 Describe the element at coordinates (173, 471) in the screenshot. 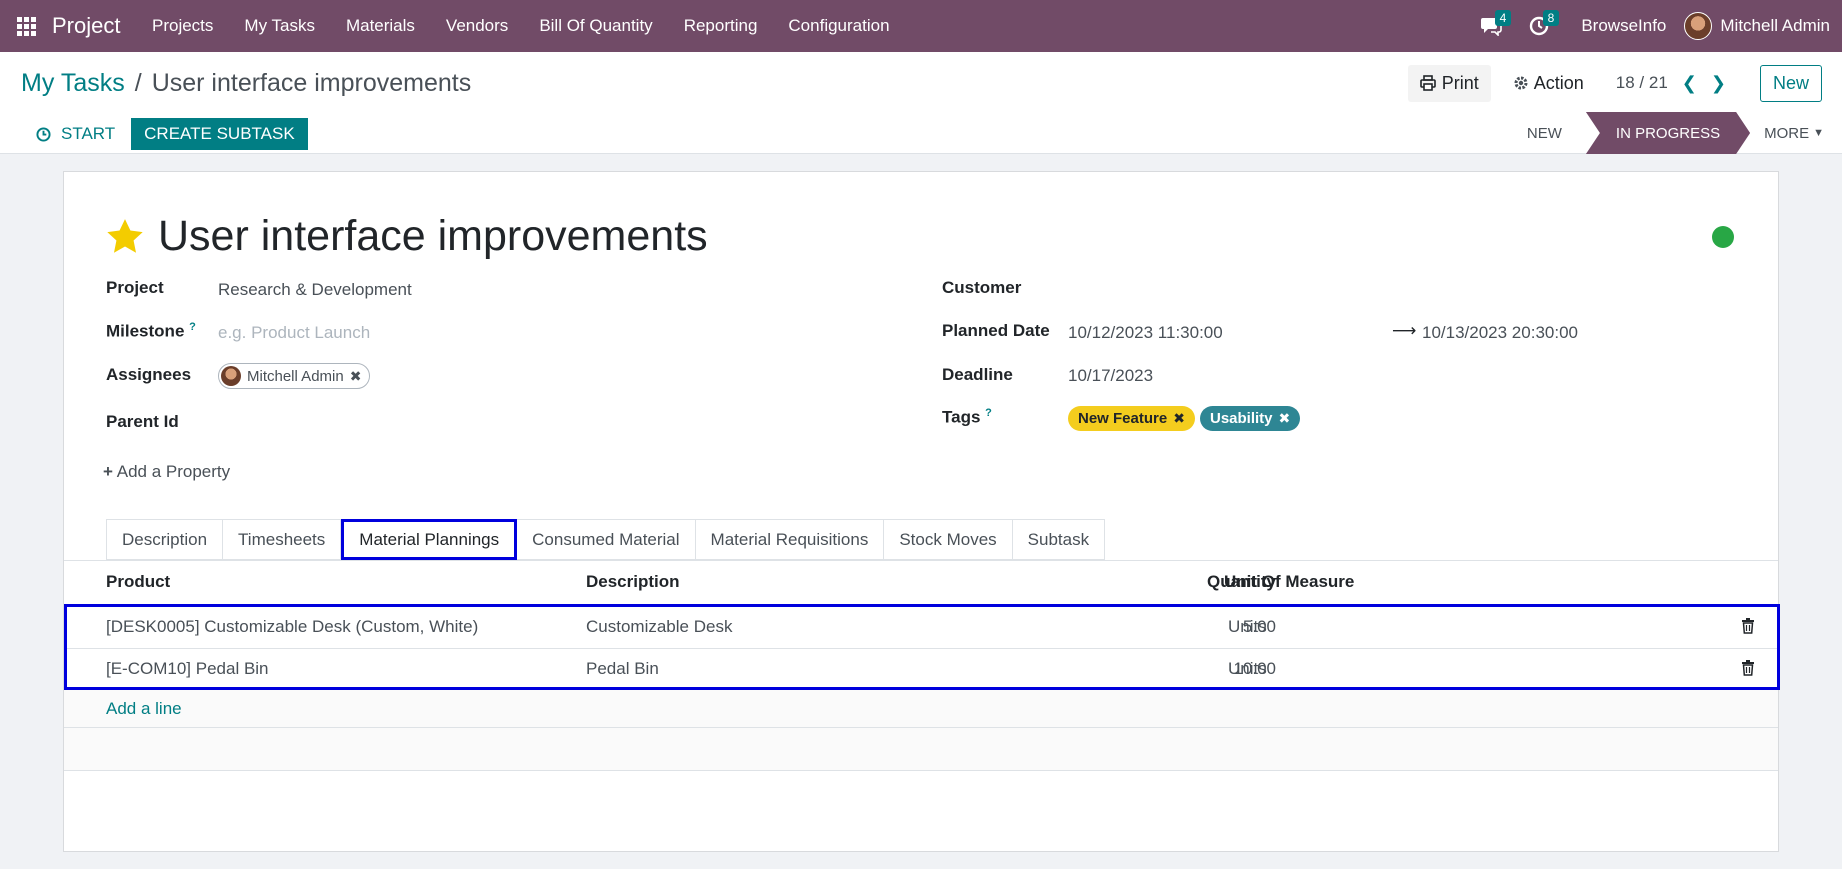

I see `add-property-label: Add a Property` at that location.